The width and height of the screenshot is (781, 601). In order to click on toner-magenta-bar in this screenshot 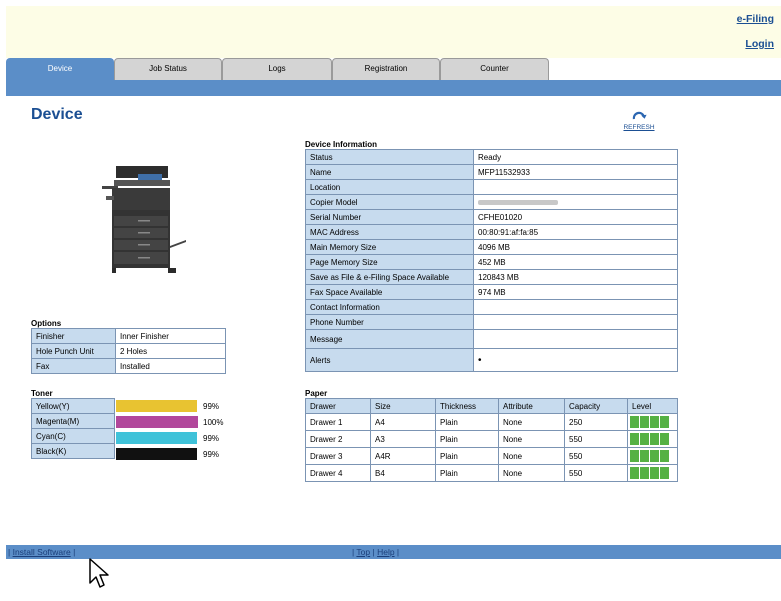, I will do `click(157, 422)`.